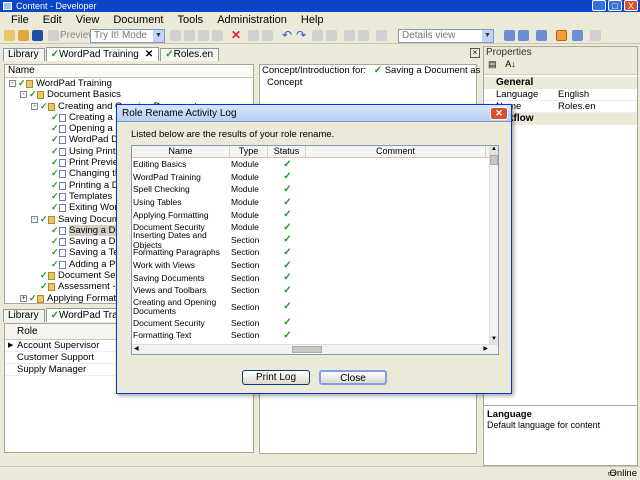  What do you see at coordinates (24, 54) in the screenshot?
I see `tab-library: Library` at bounding box center [24, 54].